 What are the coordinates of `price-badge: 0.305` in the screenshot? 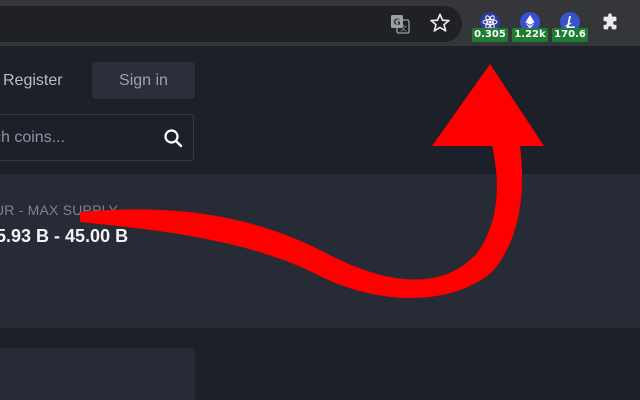 It's located at (490, 35).